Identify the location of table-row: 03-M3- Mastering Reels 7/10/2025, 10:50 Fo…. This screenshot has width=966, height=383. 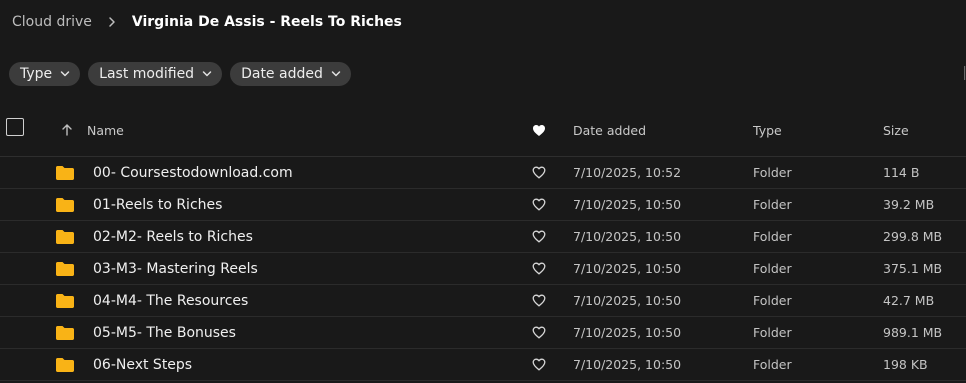
(483, 269).